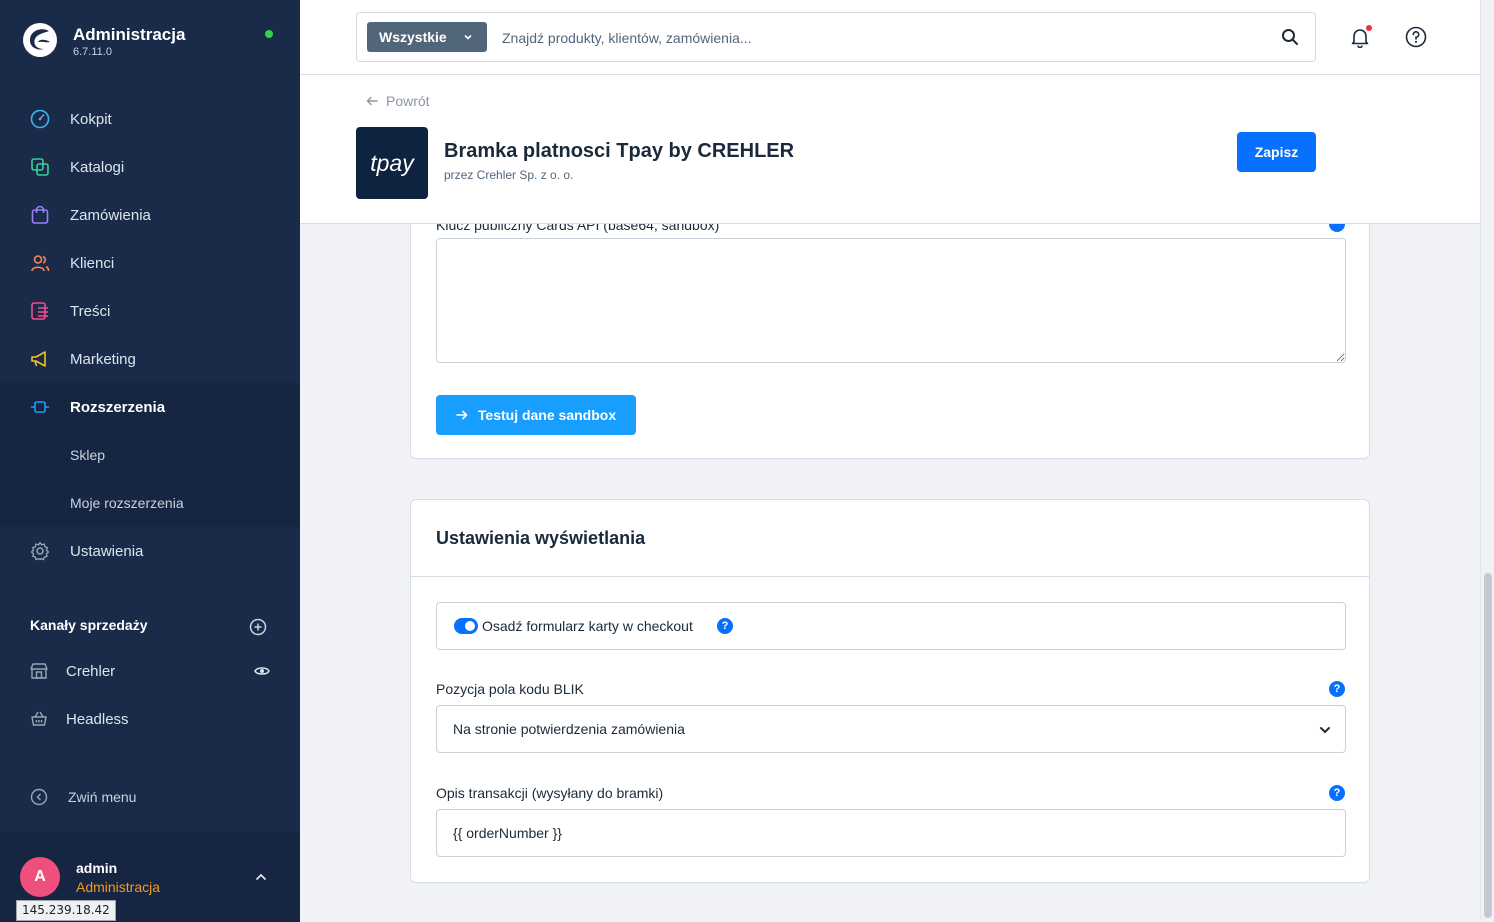  What do you see at coordinates (510, 689) in the screenshot?
I see `blik-position-label: Pozycja pola kodu BLIK` at bounding box center [510, 689].